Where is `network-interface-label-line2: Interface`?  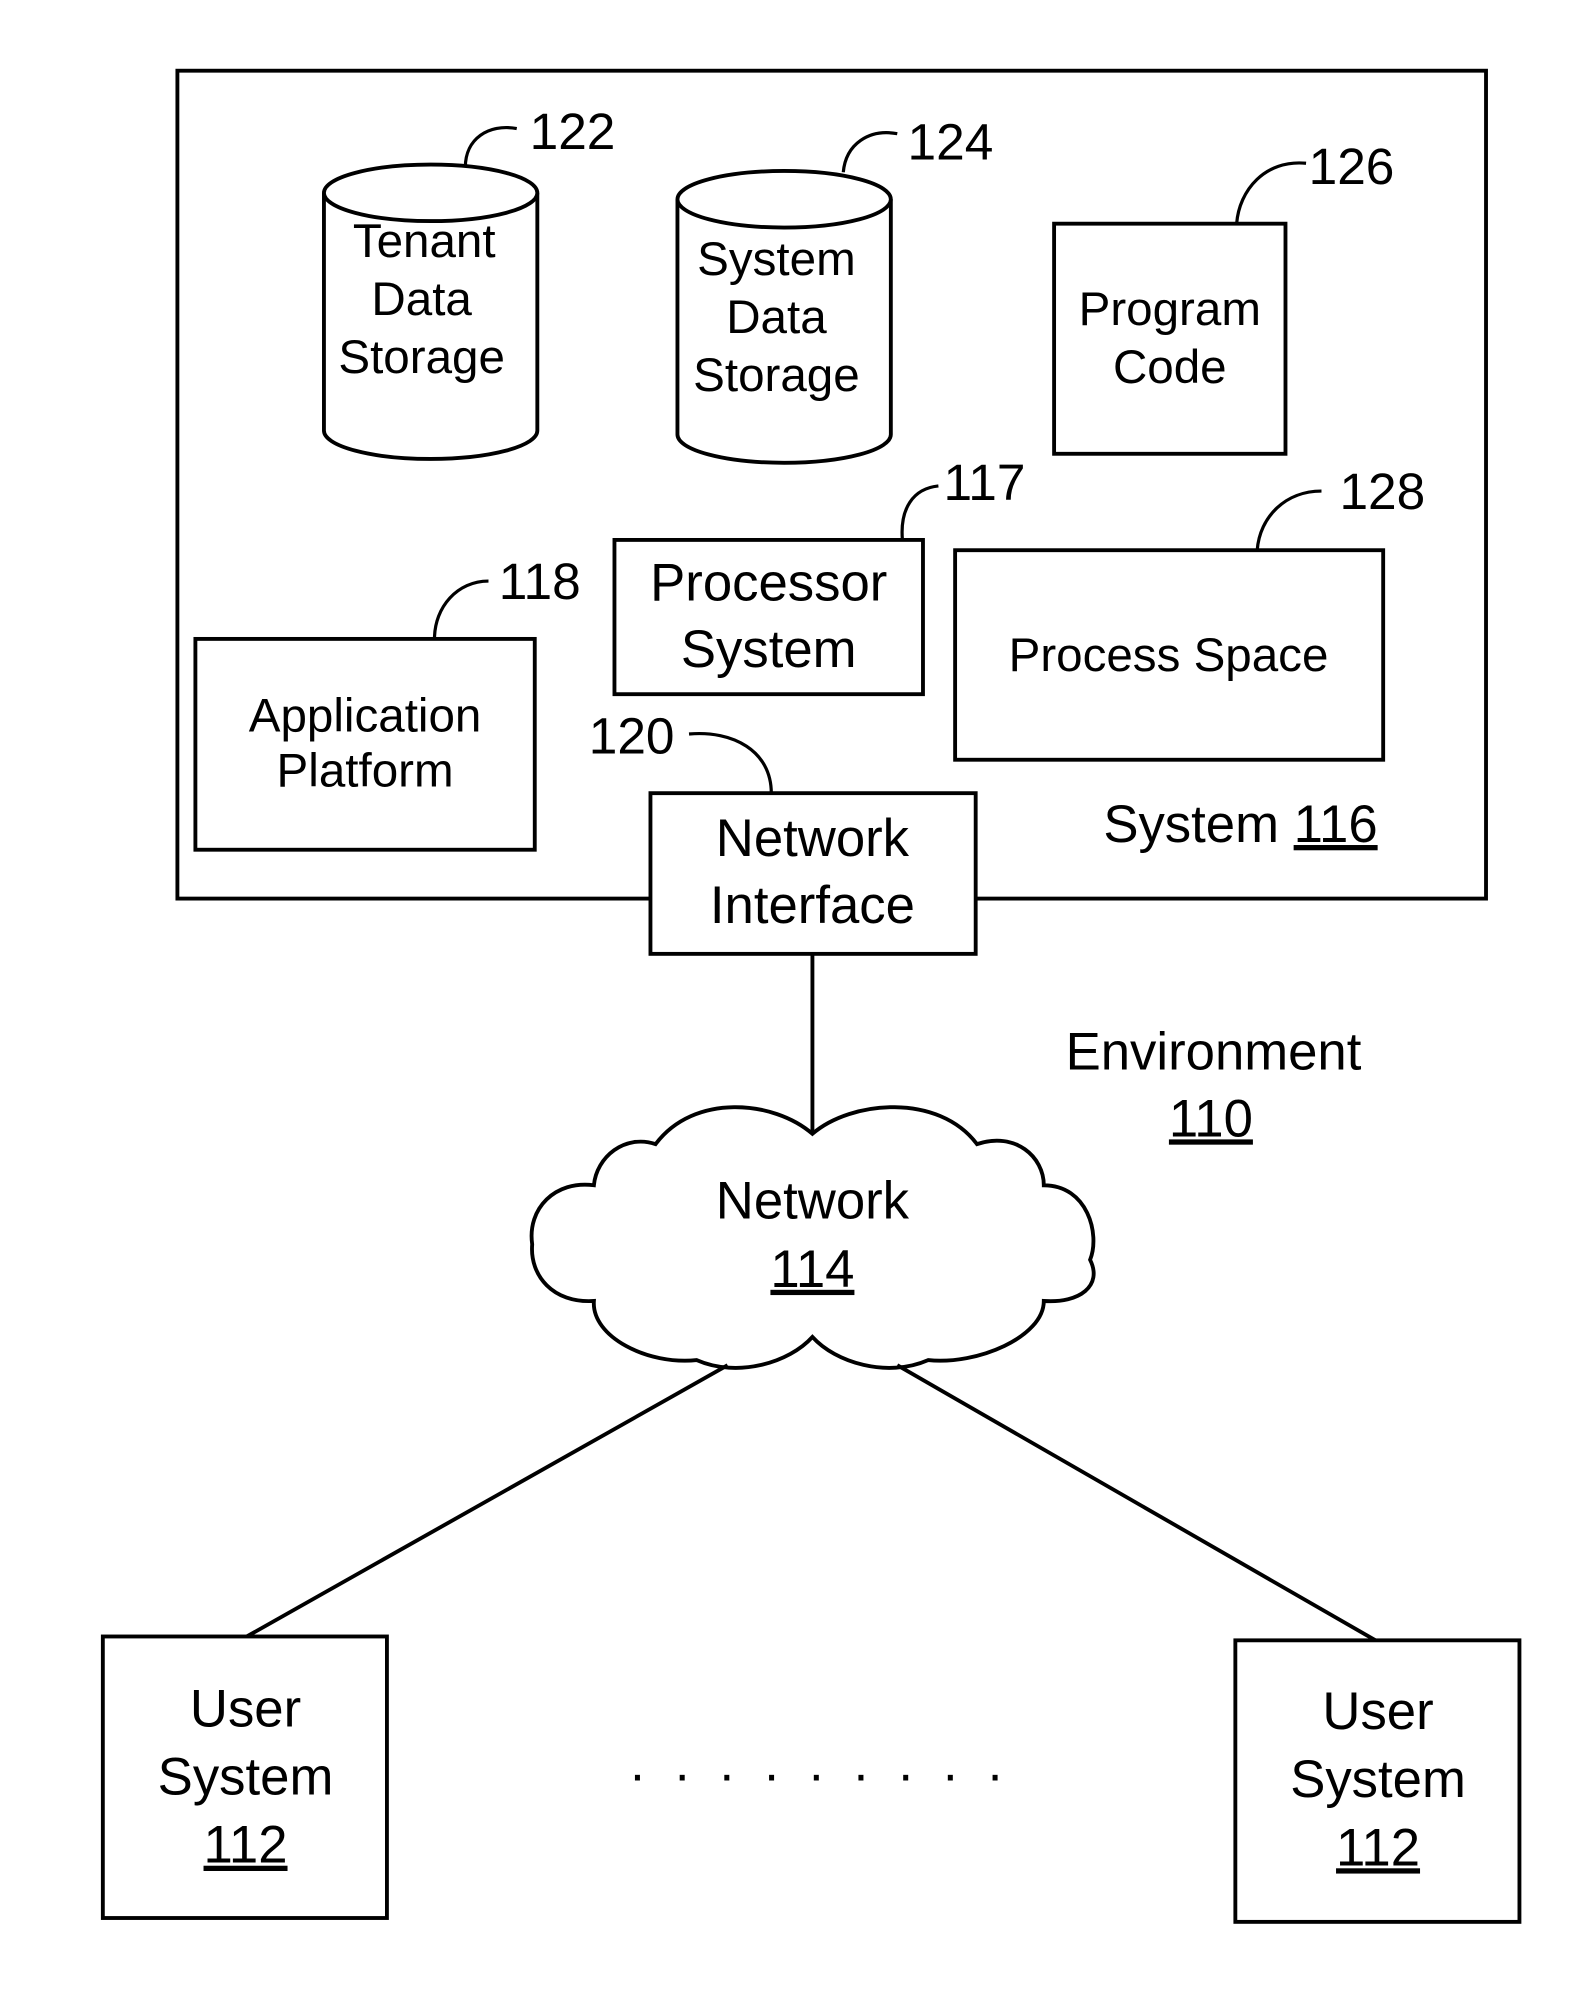 network-interface-label-line2: Interface is located at coordinates (812, 905).